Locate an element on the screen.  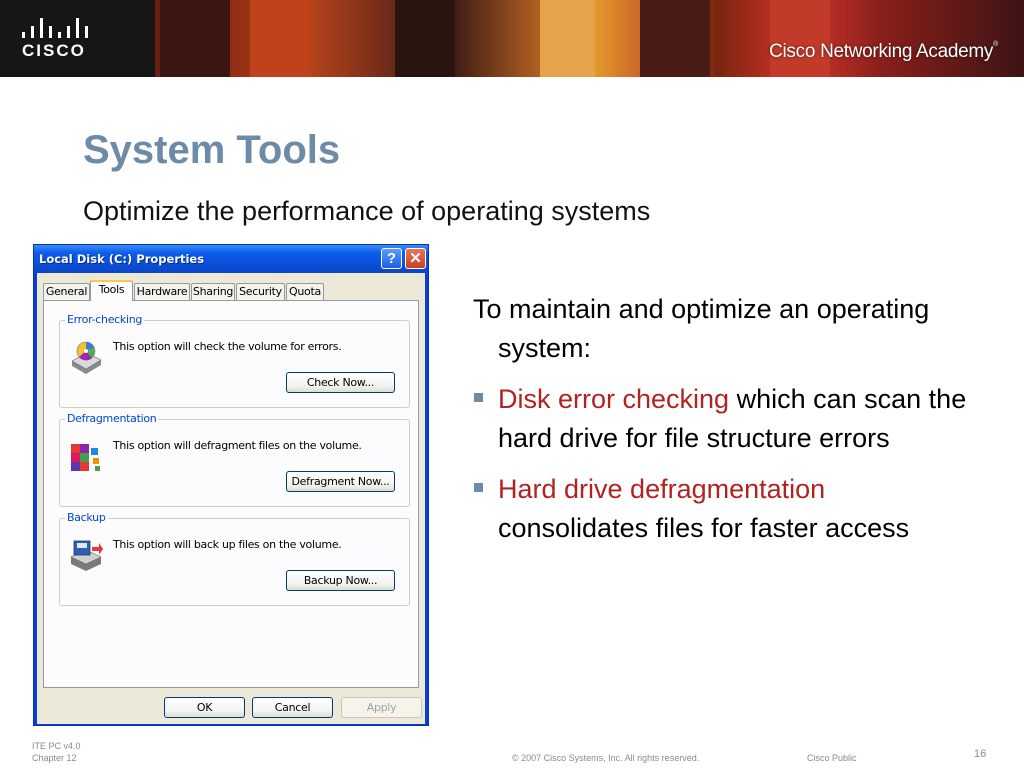
error-checking-legend: Error-checking is located at coordinates (105, 319).